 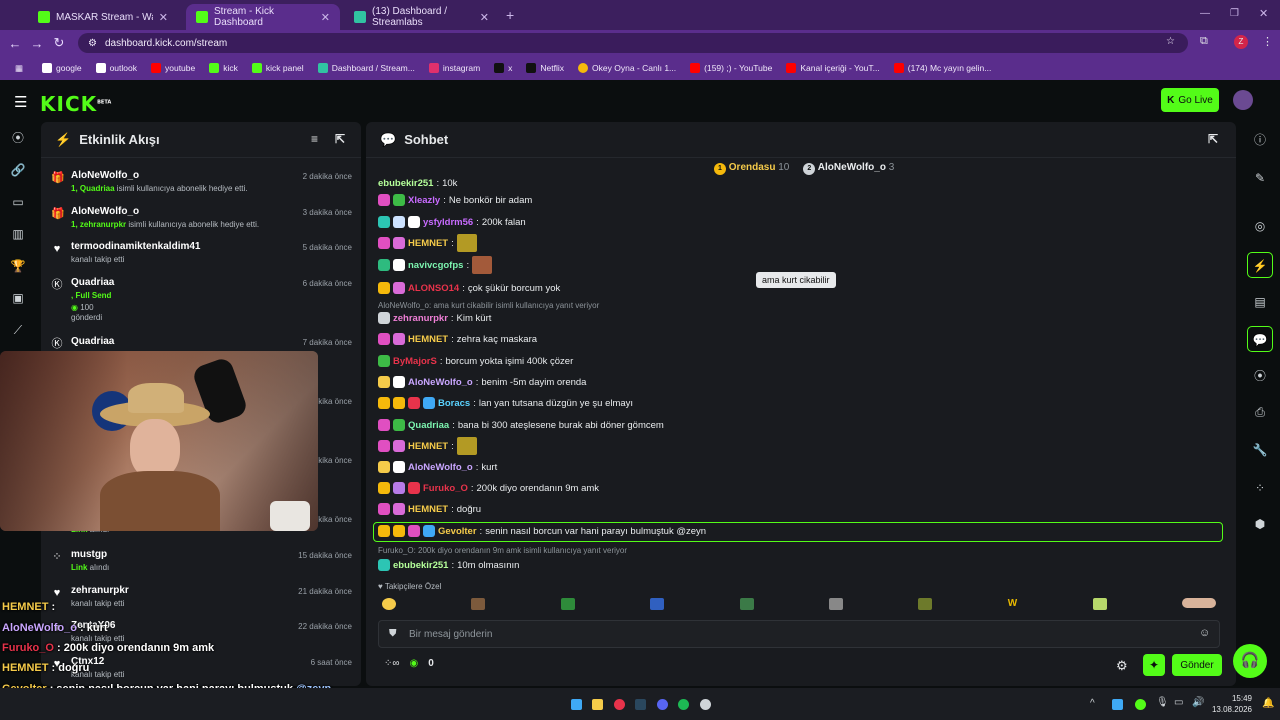 What do you see at coordinates (1260, 376) in the screenshot?
I see `broadcast-signal-icon: ⦿` at bounding box center [1260, 376].